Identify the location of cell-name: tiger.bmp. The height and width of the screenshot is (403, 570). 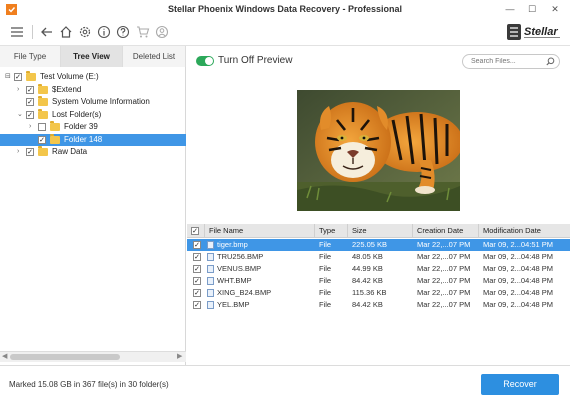
(232, 244).